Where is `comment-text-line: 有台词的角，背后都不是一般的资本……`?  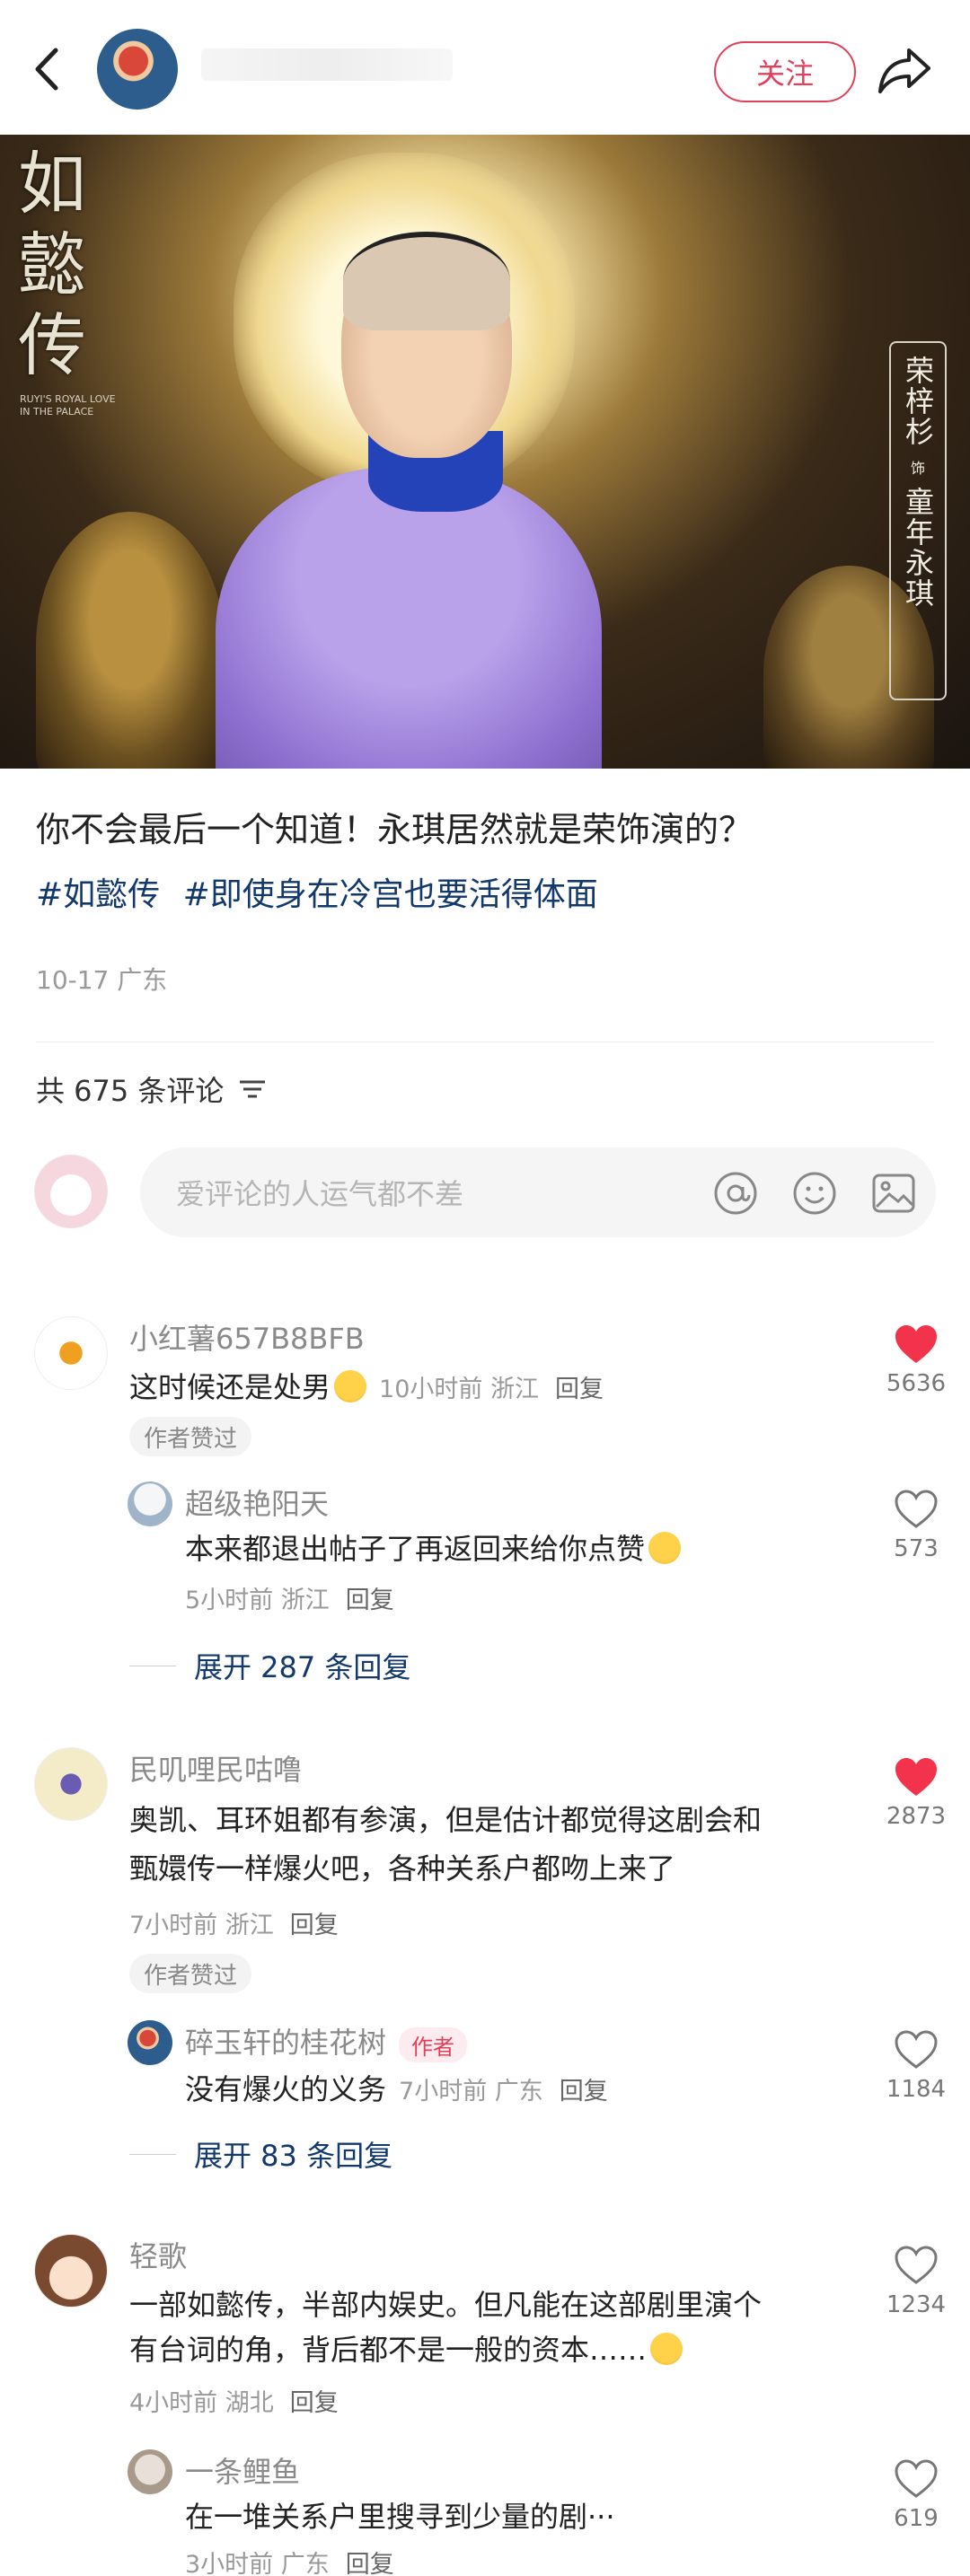
comment-text-line: 有台词的角，背后都不是一般的资本…… is located at coordinates (406, 2349).